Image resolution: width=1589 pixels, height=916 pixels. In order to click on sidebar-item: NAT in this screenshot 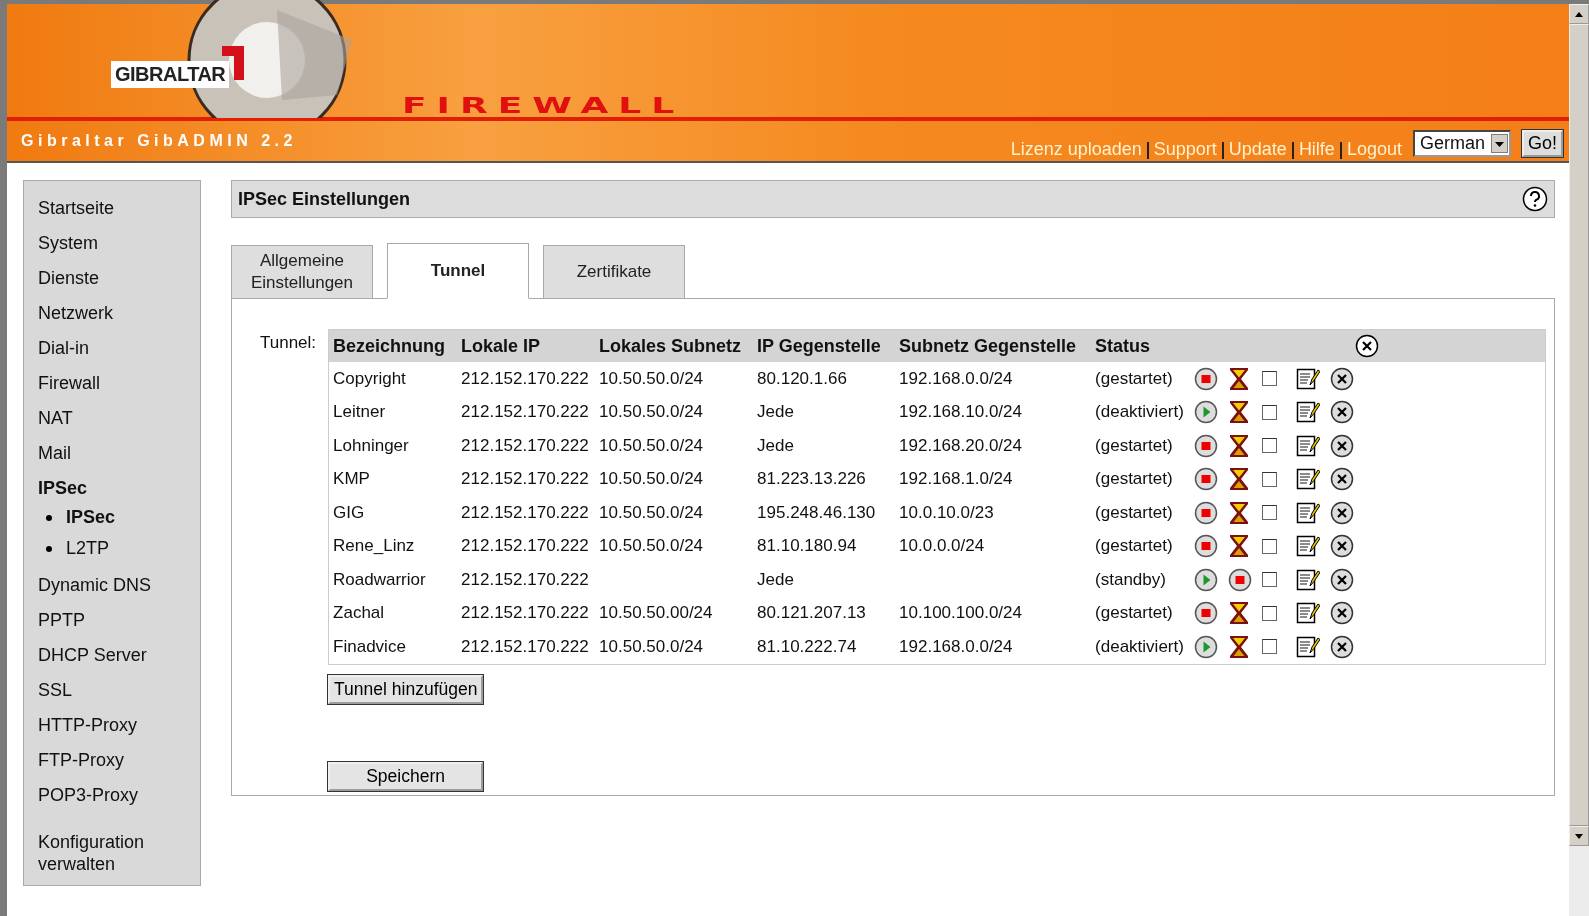, I will do `click(119, 418)`.